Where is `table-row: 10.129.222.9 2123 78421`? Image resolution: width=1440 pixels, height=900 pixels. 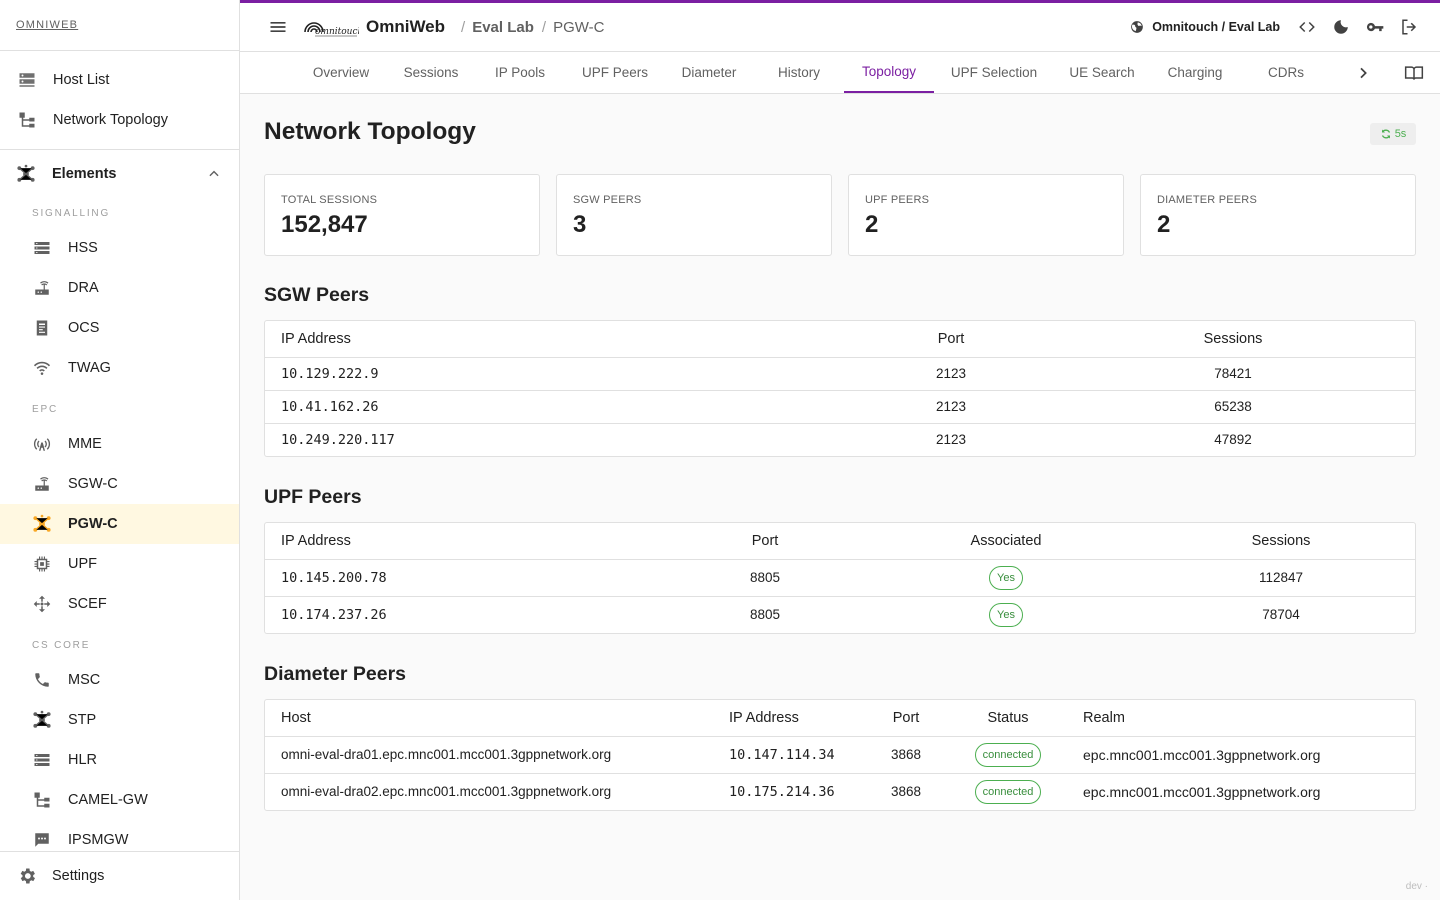 table-row: 10.129.222.9 2123 78421 is located at coordinates (840, 374).